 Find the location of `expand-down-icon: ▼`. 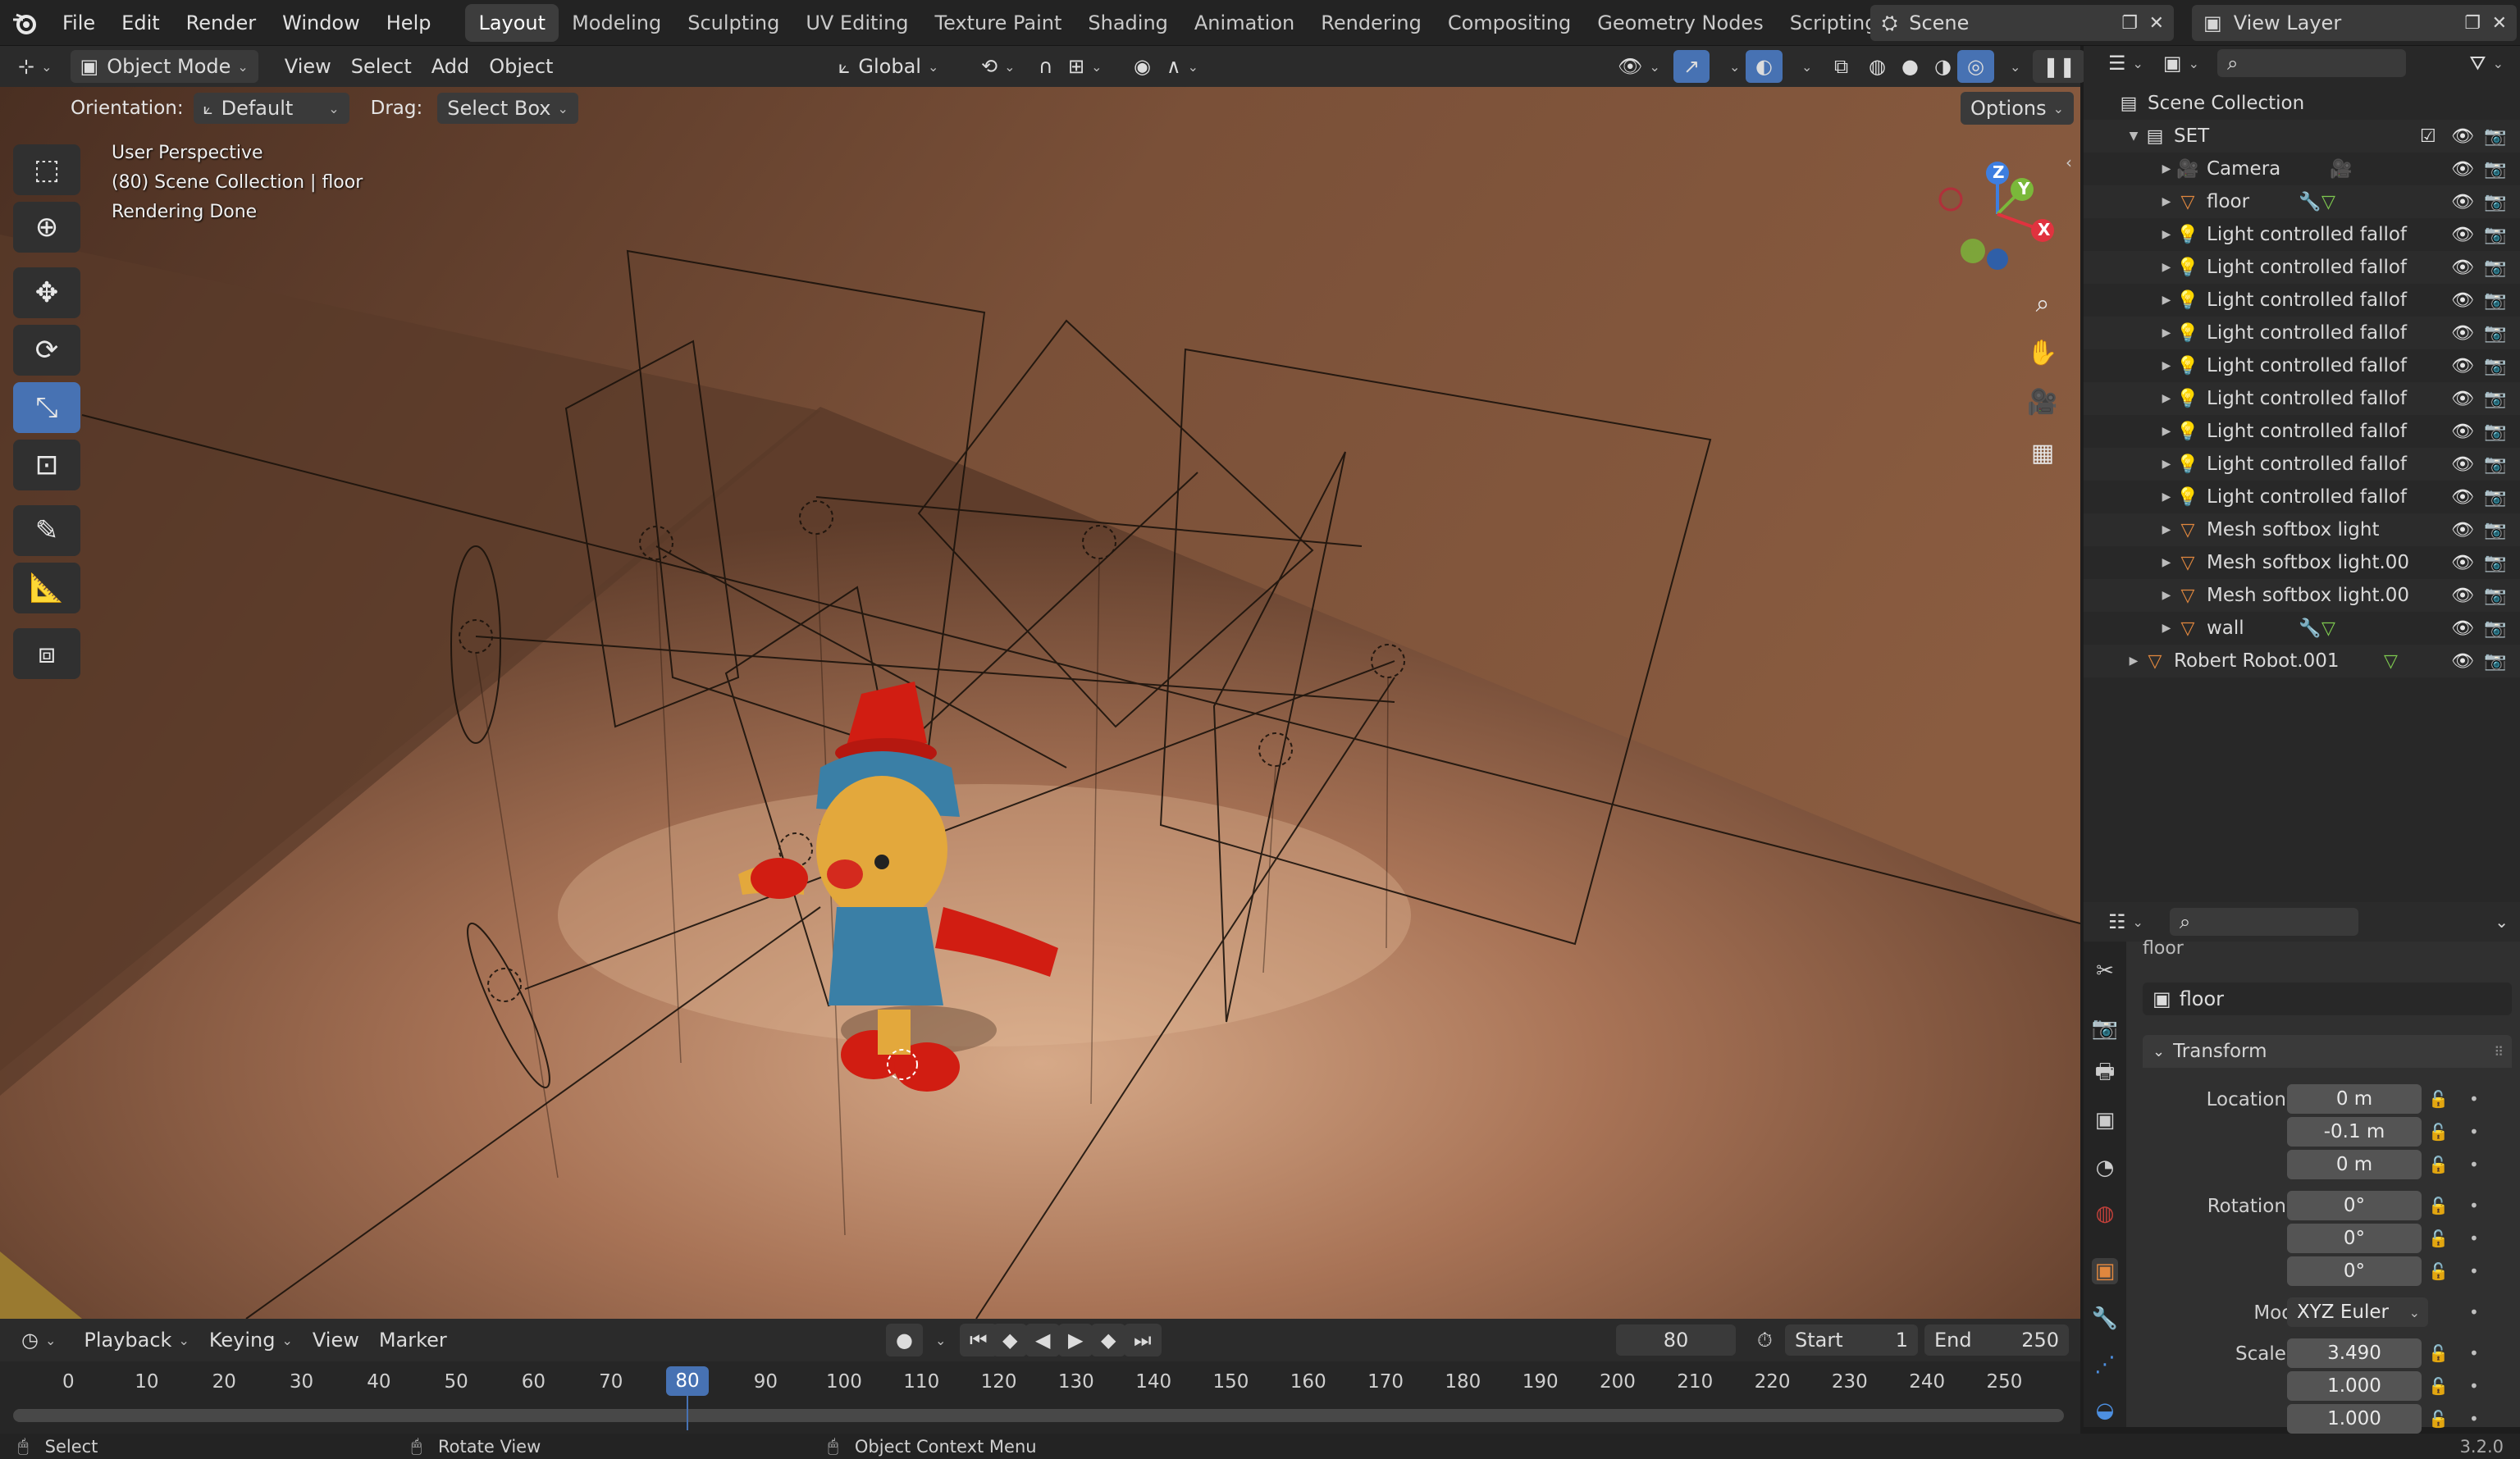

expand-down-icon: ▼ is located at coordinates (2134, 137).